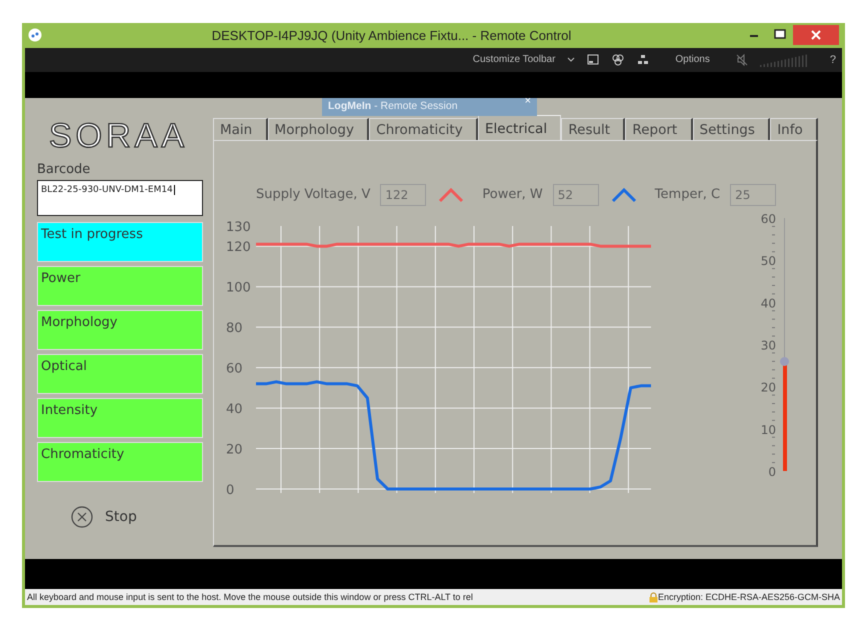  What do you see at coordinates (520, 127) in the screenshot?
I see `tab: Electrical` at bounding box center [520, 127].